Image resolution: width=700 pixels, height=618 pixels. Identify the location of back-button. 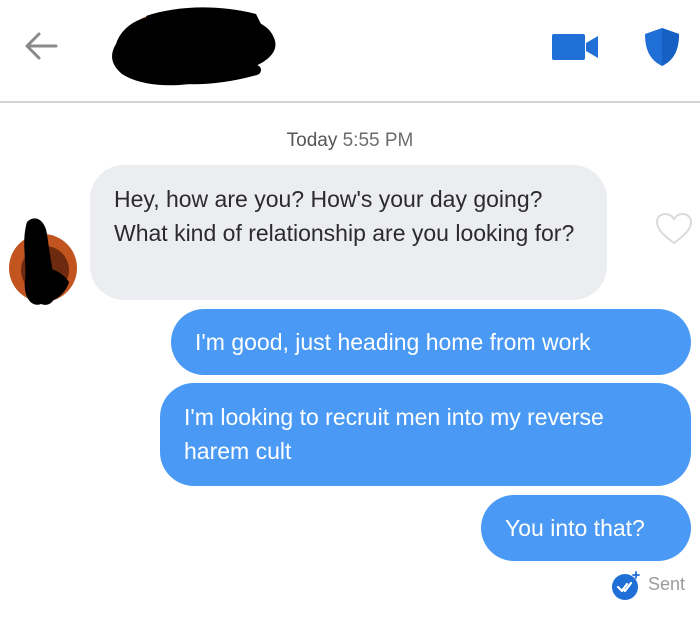
(42, 46).